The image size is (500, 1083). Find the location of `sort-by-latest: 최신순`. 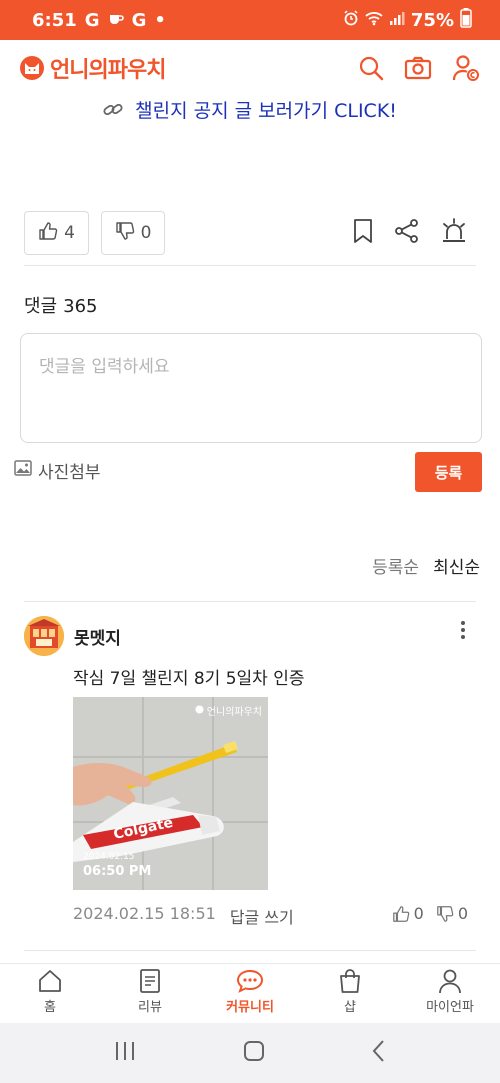

sort-by-latest: 최신순 is located at coordinates (456, 565).